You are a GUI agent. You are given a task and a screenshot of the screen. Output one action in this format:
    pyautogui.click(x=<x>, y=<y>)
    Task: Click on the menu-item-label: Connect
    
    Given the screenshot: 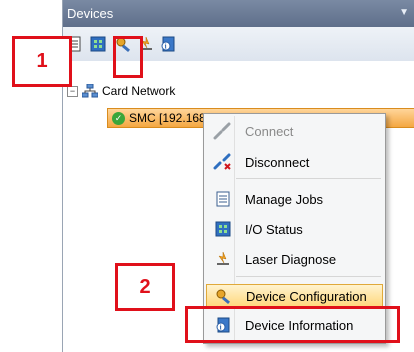 What is the action you would take?
    pyautogui.click(x=269, y=131)
    